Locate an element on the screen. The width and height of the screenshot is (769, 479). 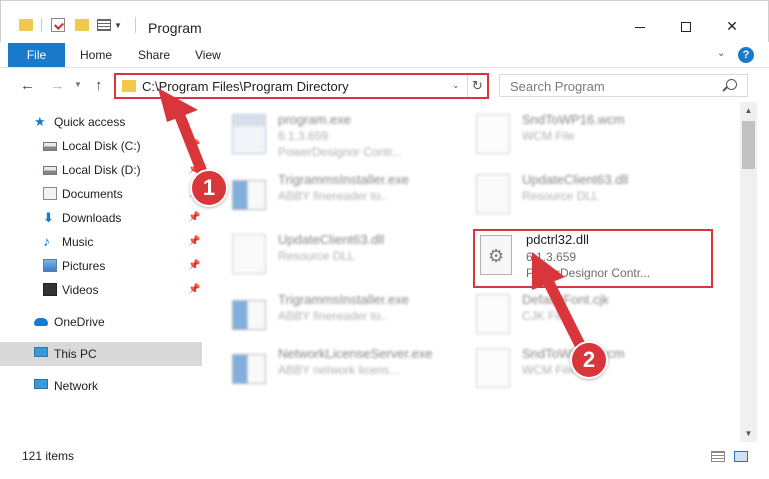
exe-file-icon is located at coordinates (249, 134).